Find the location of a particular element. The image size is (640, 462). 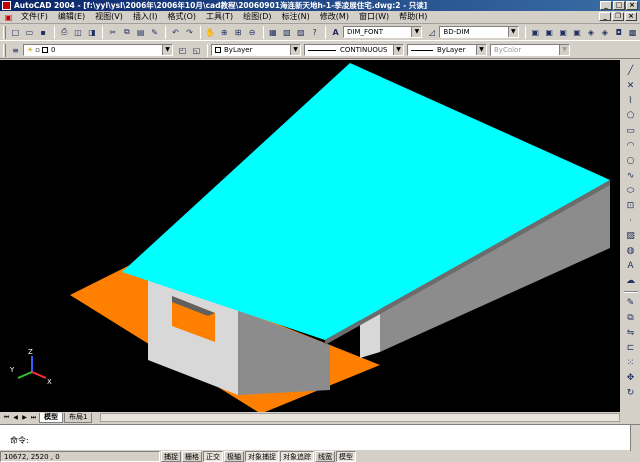

tab-last-icon: ⏭ is located at coordinates (33, 417).